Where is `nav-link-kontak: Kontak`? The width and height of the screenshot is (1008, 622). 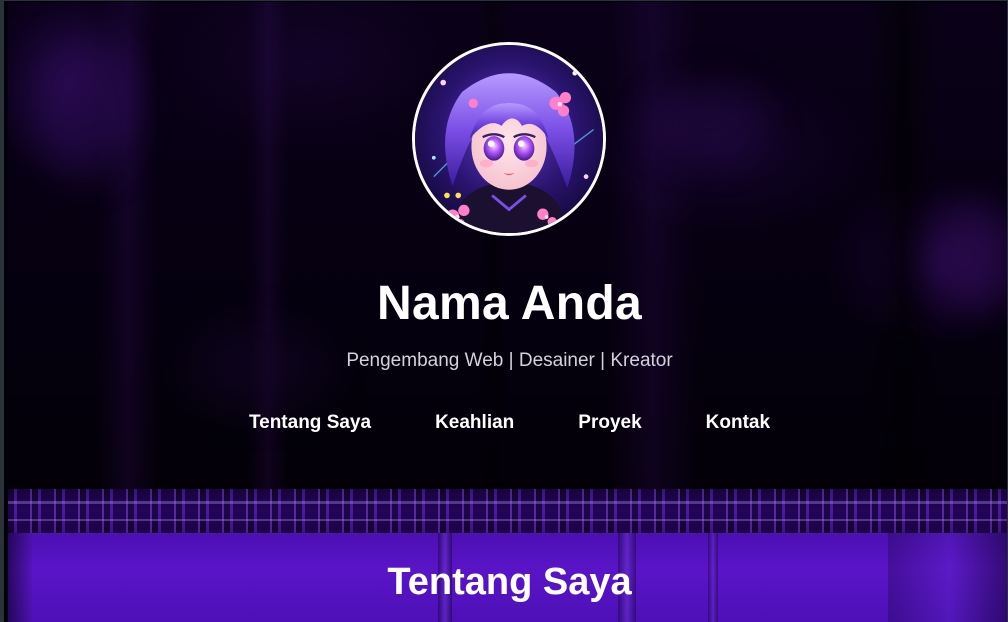 nav-link-kontak: Kontak is located at coordinates (738, 423).